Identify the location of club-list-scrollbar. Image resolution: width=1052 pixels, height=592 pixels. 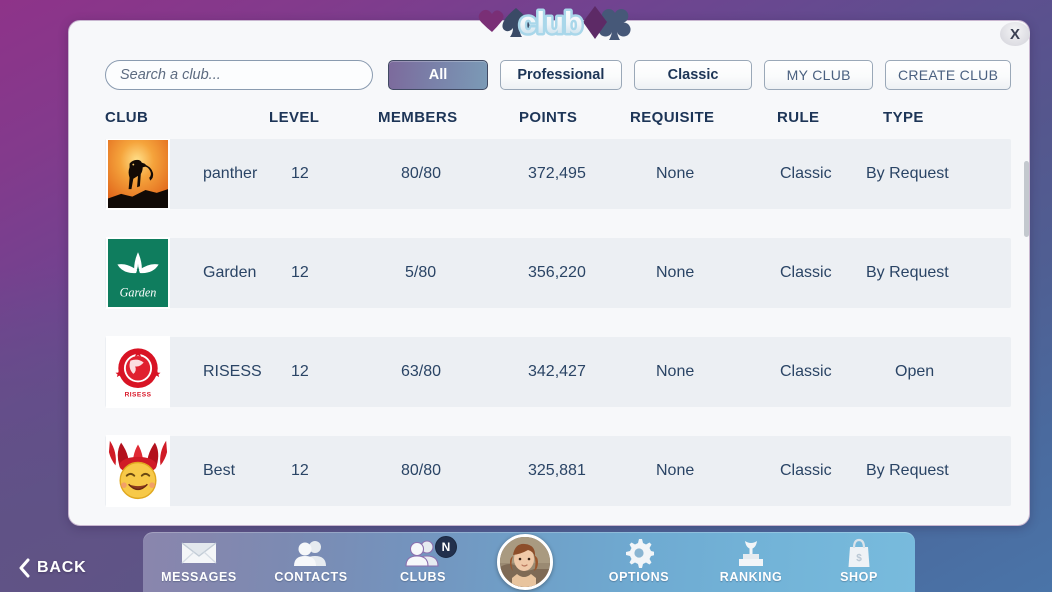
(1026, 325).